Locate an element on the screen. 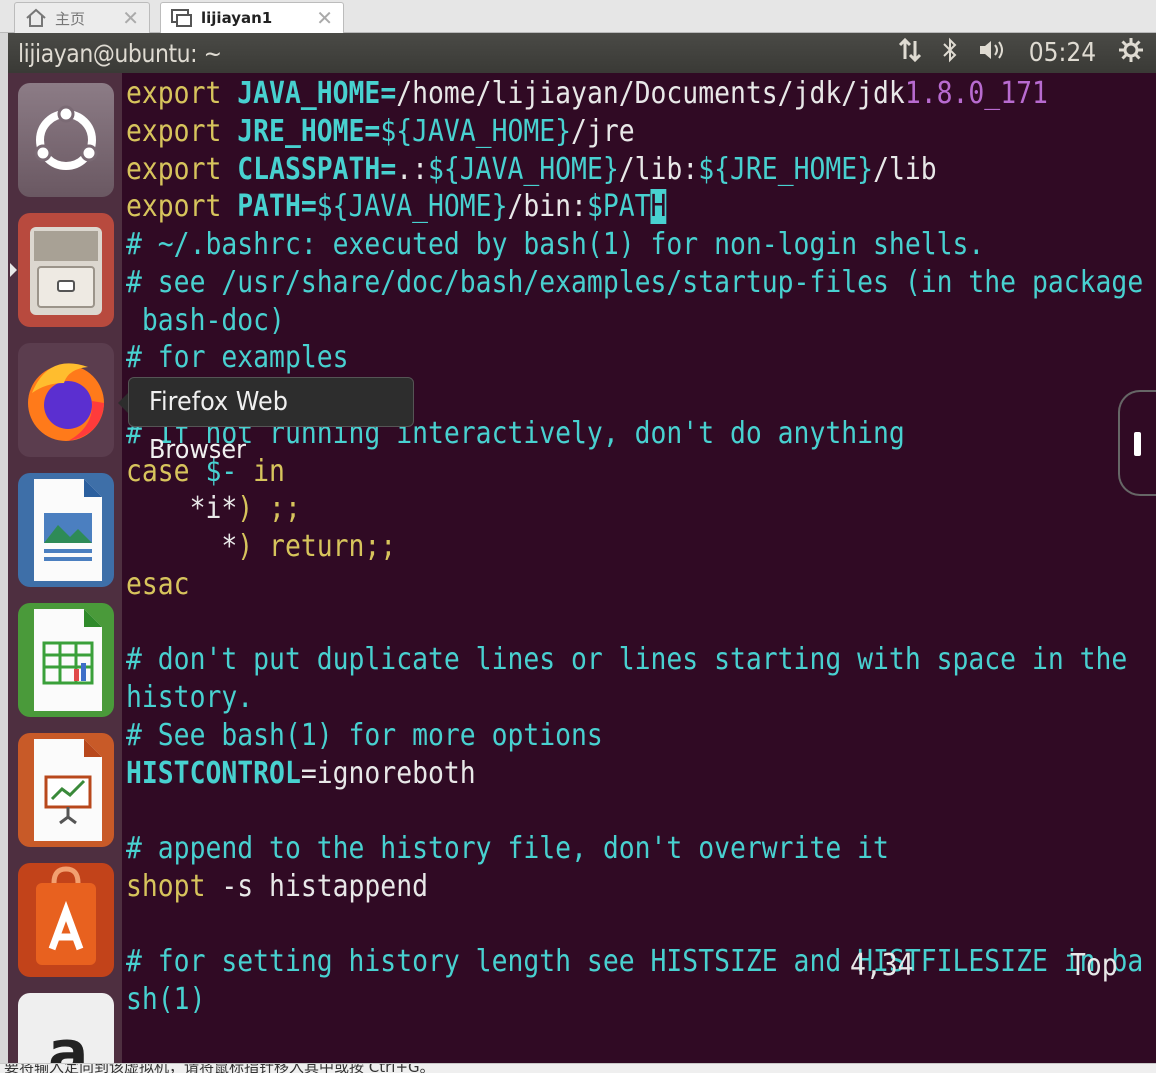  code-token: HISTCONTROL is located at coordinates (213, 773).